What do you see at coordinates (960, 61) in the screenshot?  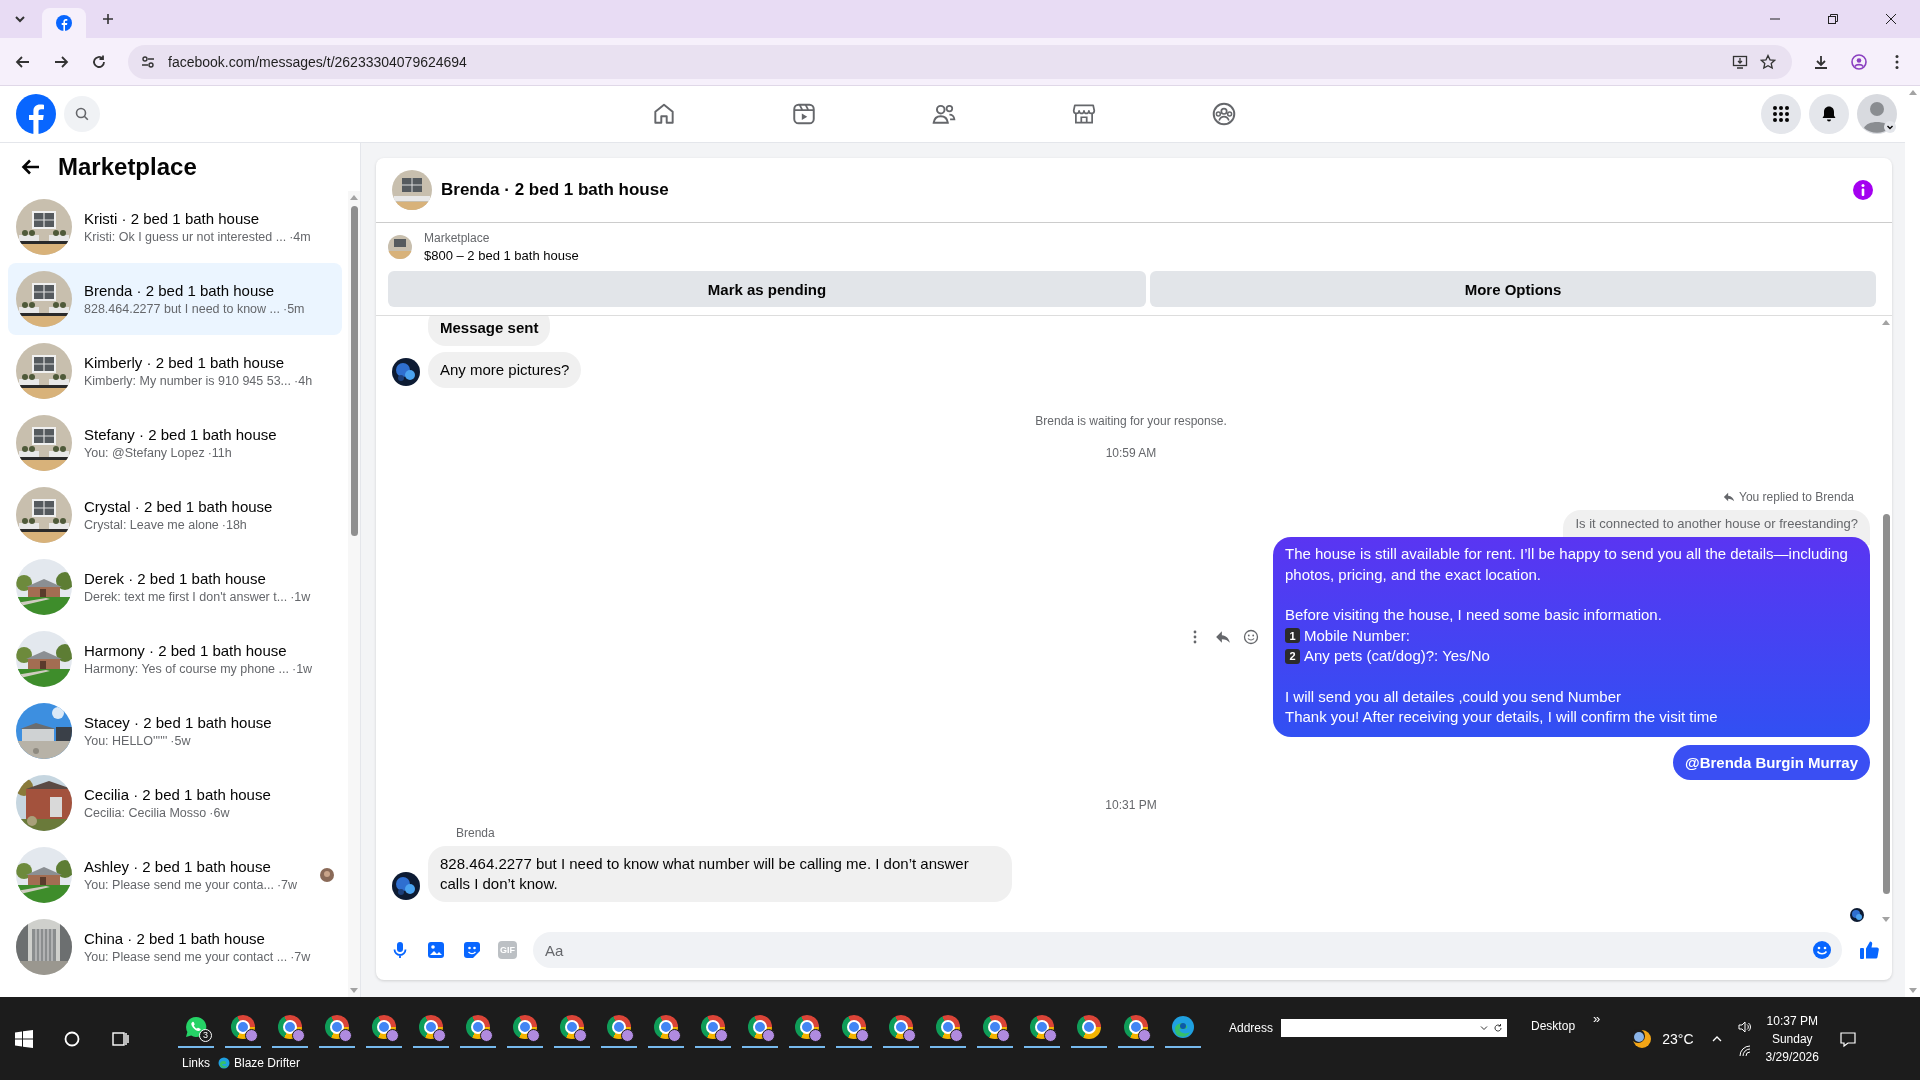 I see `address-field: facebook.com/messages/t/26233304079624694` at bounding box center [960, 61].